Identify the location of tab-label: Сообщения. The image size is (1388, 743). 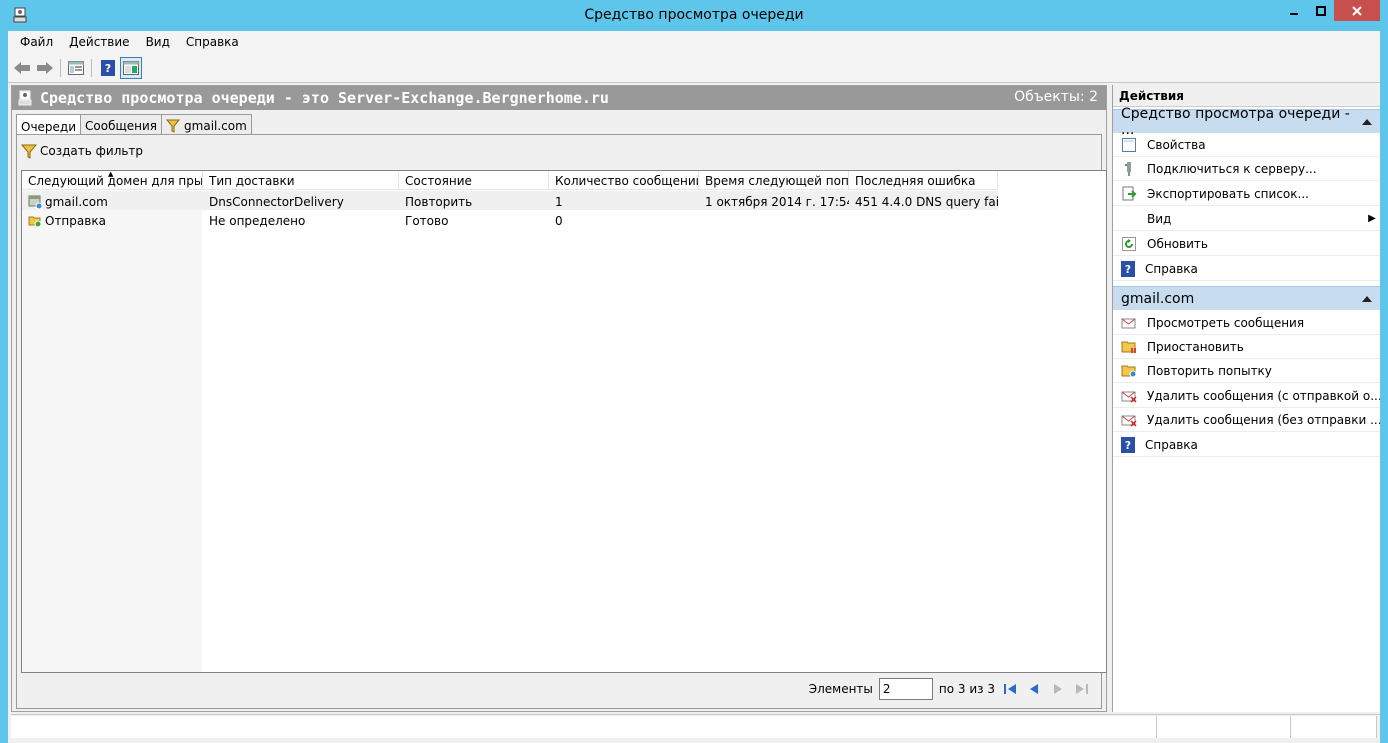
(121, 126).